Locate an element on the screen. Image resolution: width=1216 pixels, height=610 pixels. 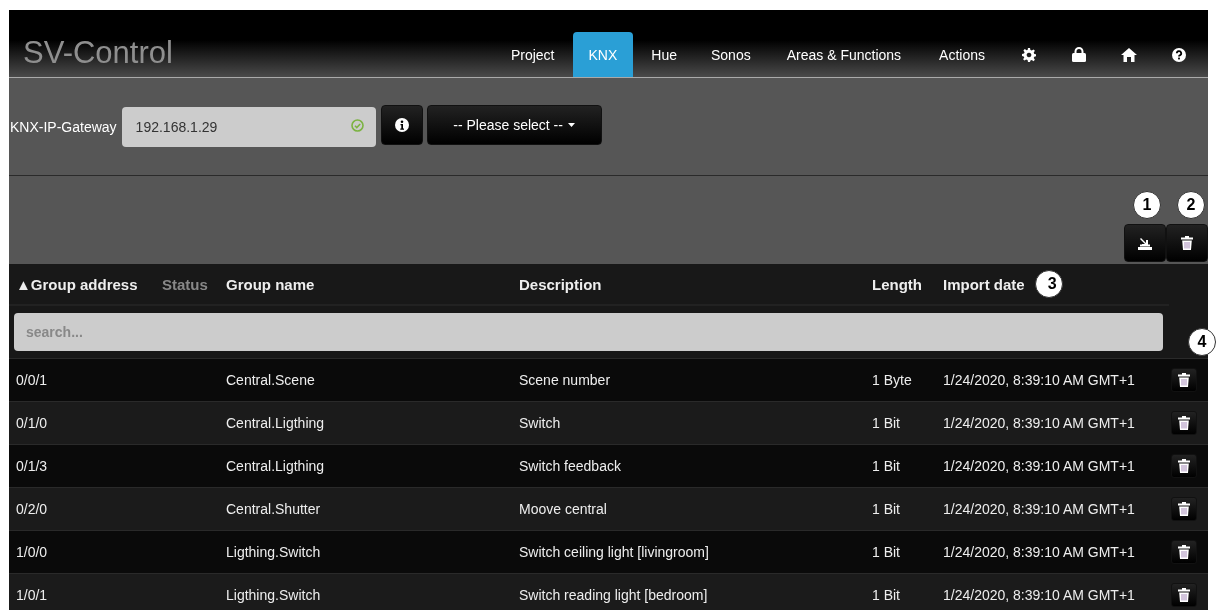
nav-tab: Areas & Functions is located at coordinates (844, 54).